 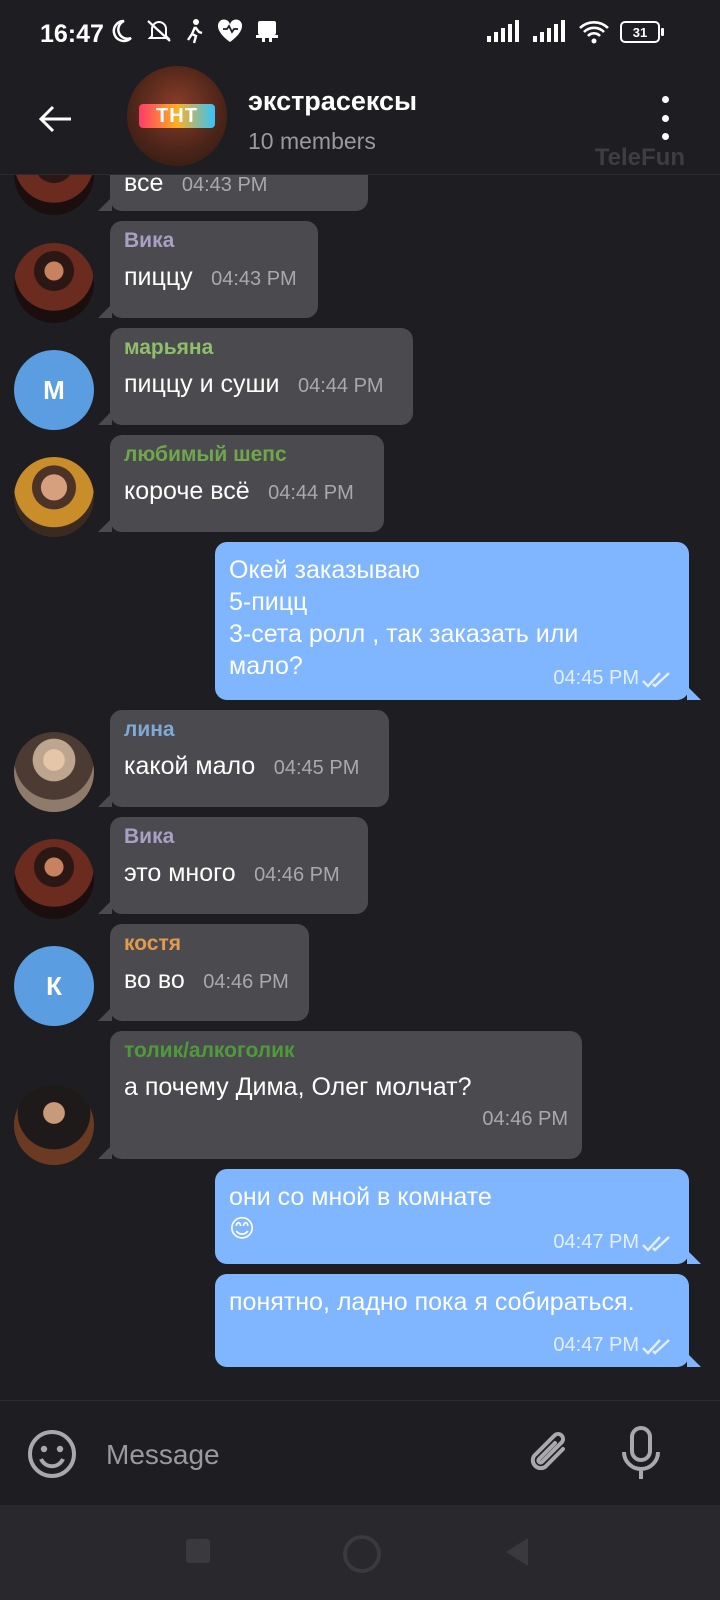 I want to click on walking-icon, so click(x=195, y=31).